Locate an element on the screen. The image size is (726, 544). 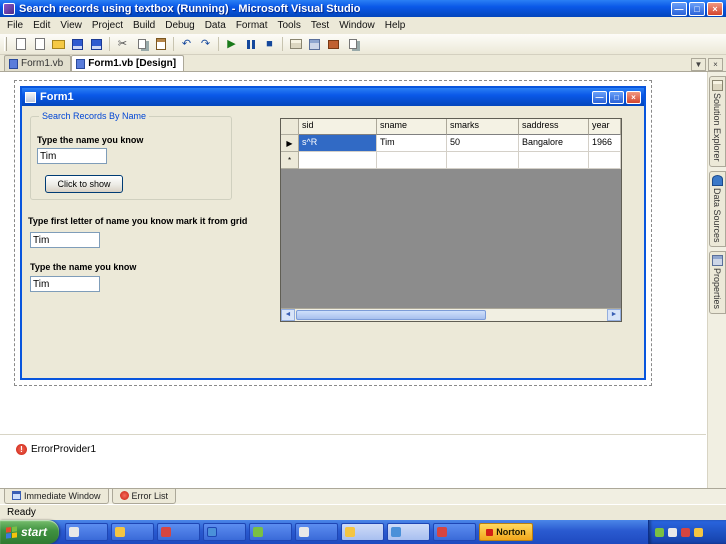
cell-sname: Tim is located at coordinates (412, 143).